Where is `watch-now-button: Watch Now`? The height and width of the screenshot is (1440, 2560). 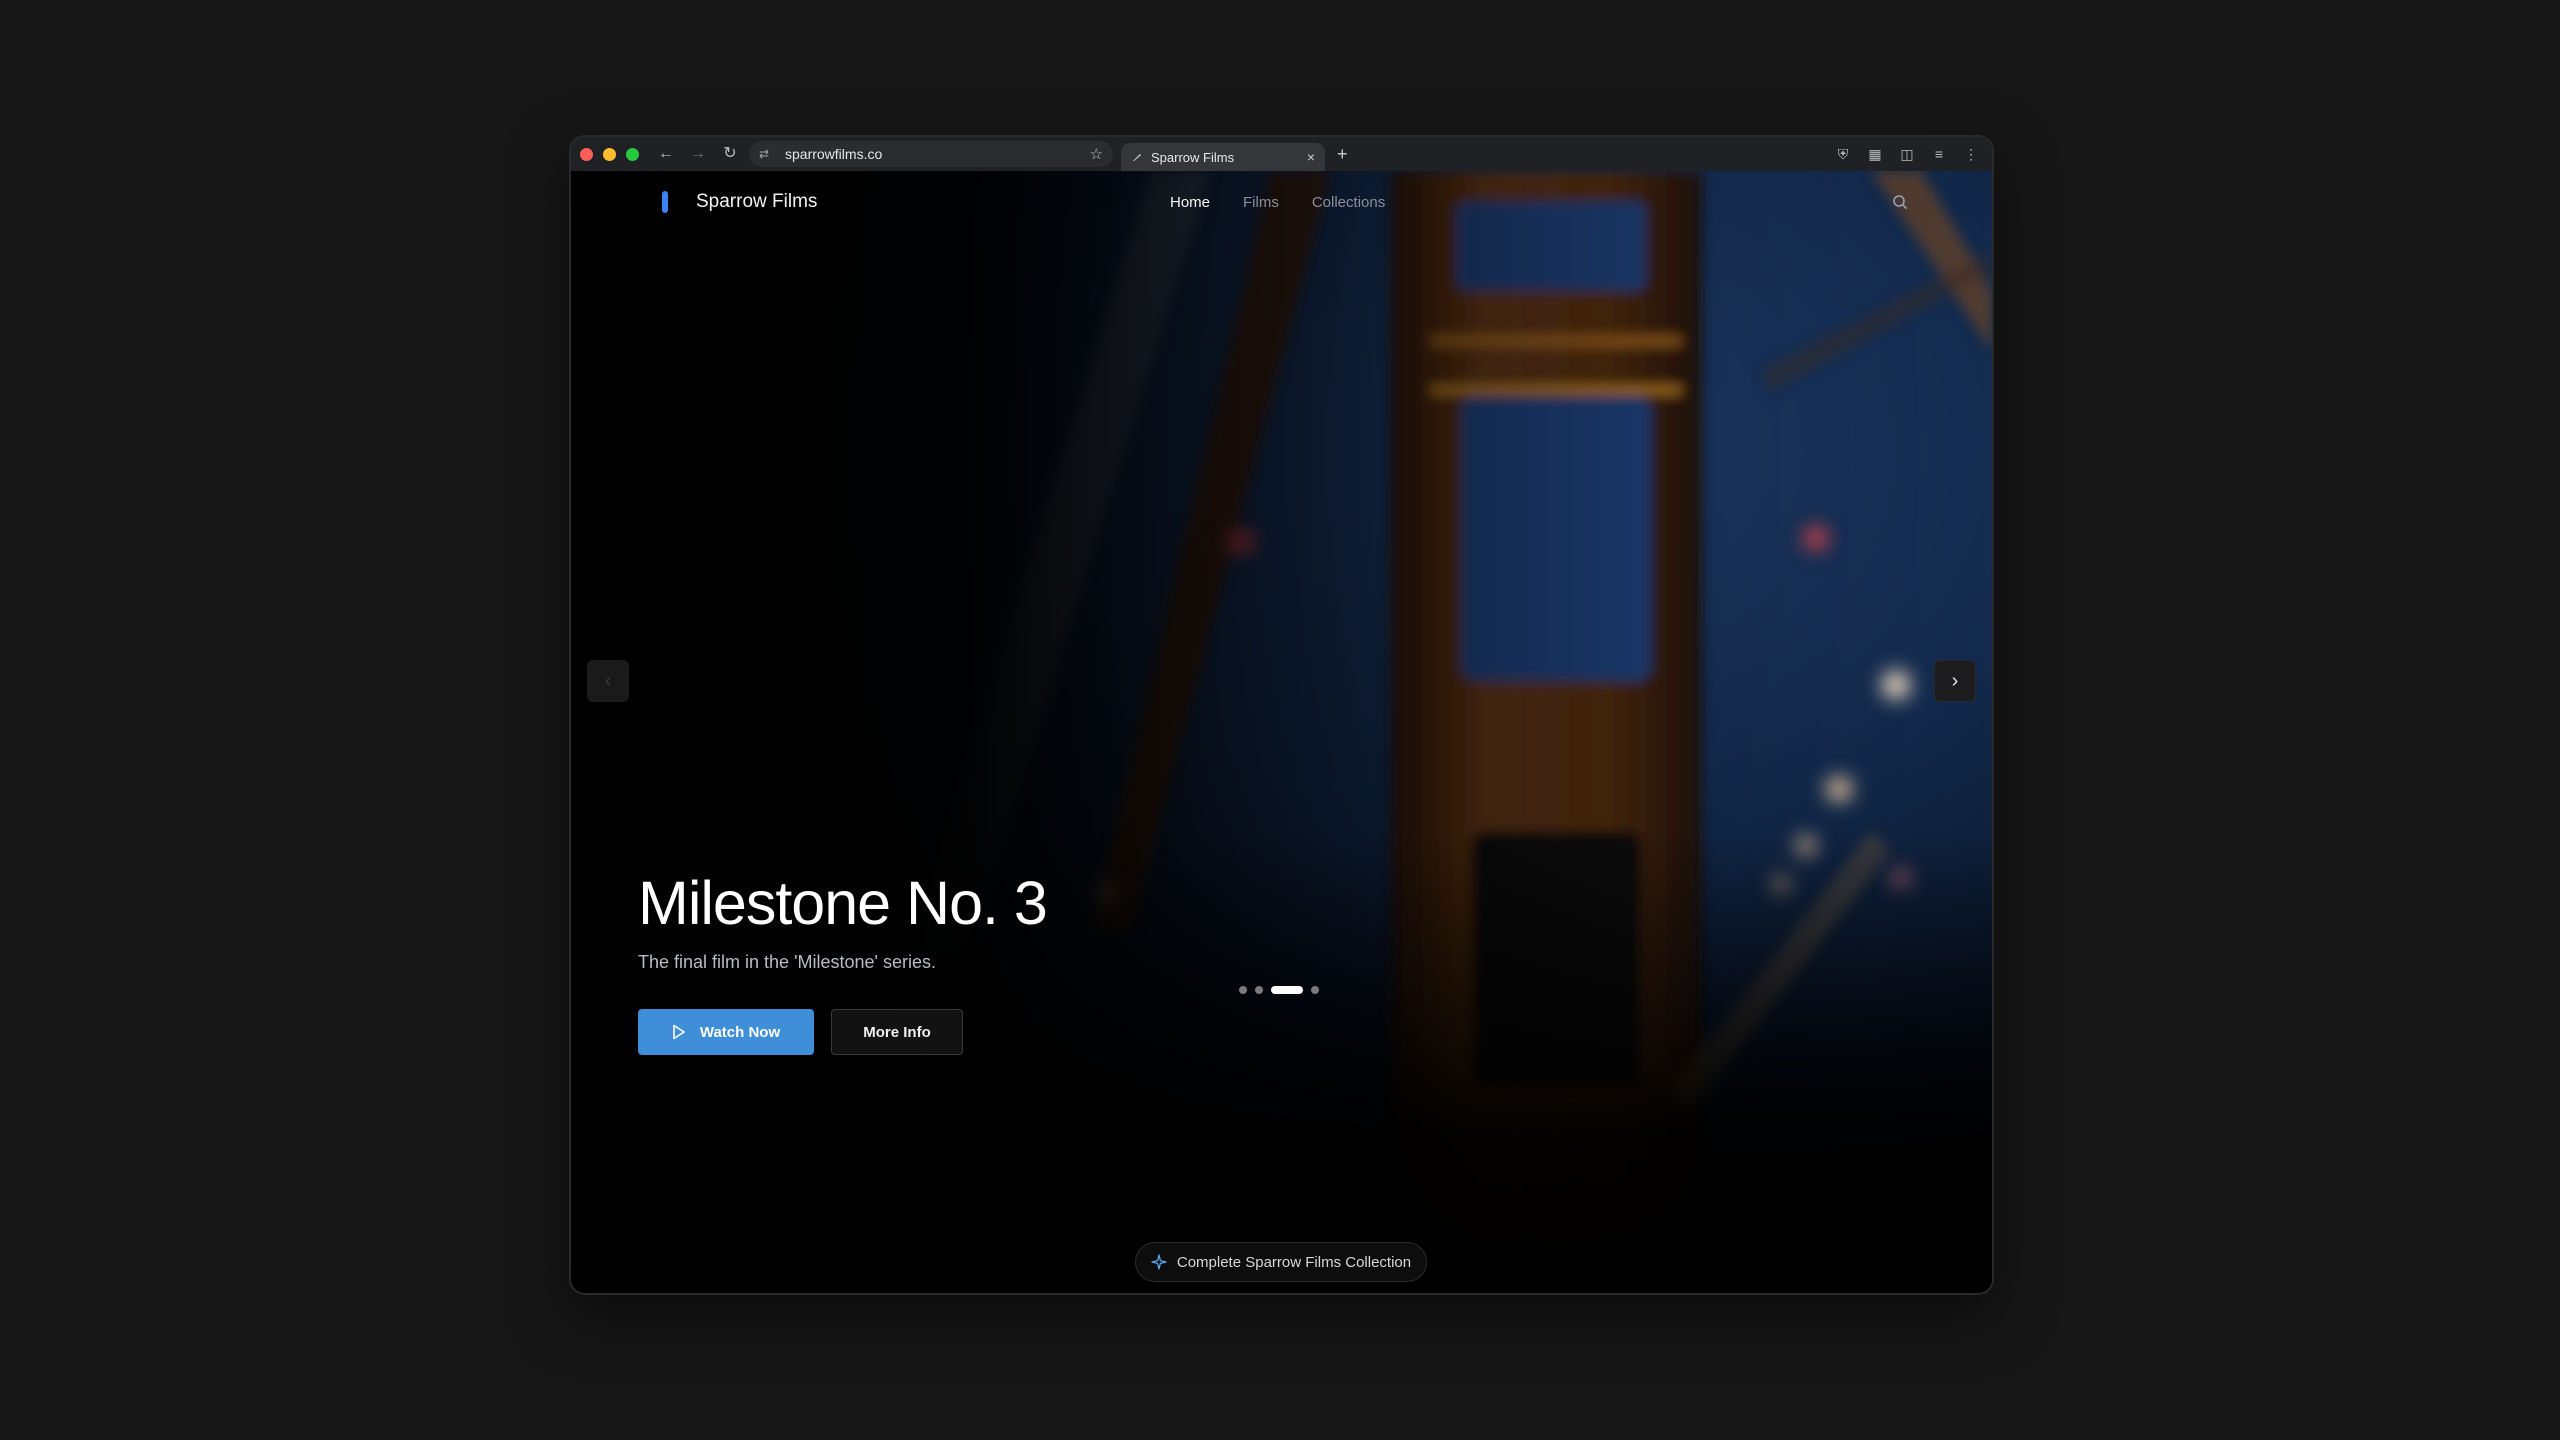 watch-now-button: Watch Now is located at coordinates (726, 1032).